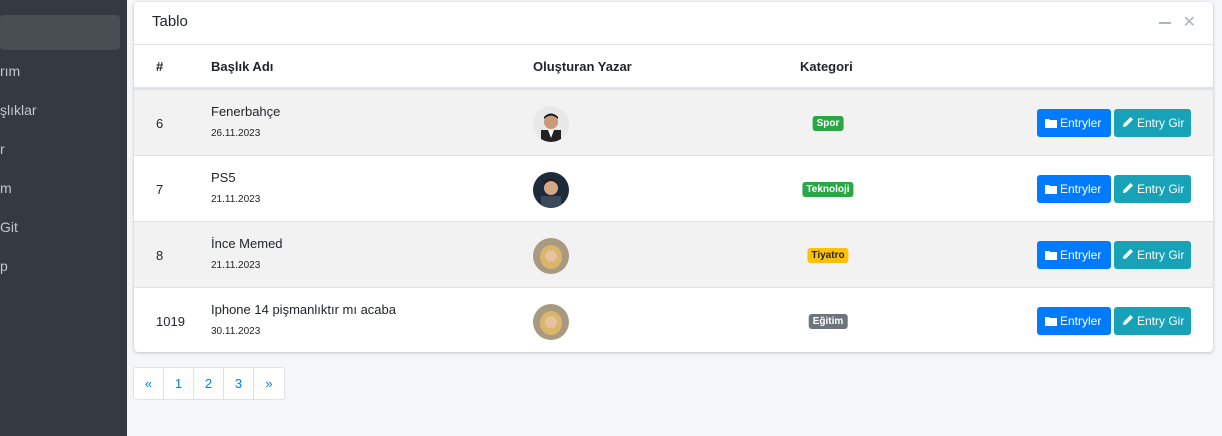 This screenshot has width=1222, height=436. I want to click on table-header: # Başlık Adı Oluşturan Yazar Kategori, so click(673, 67).